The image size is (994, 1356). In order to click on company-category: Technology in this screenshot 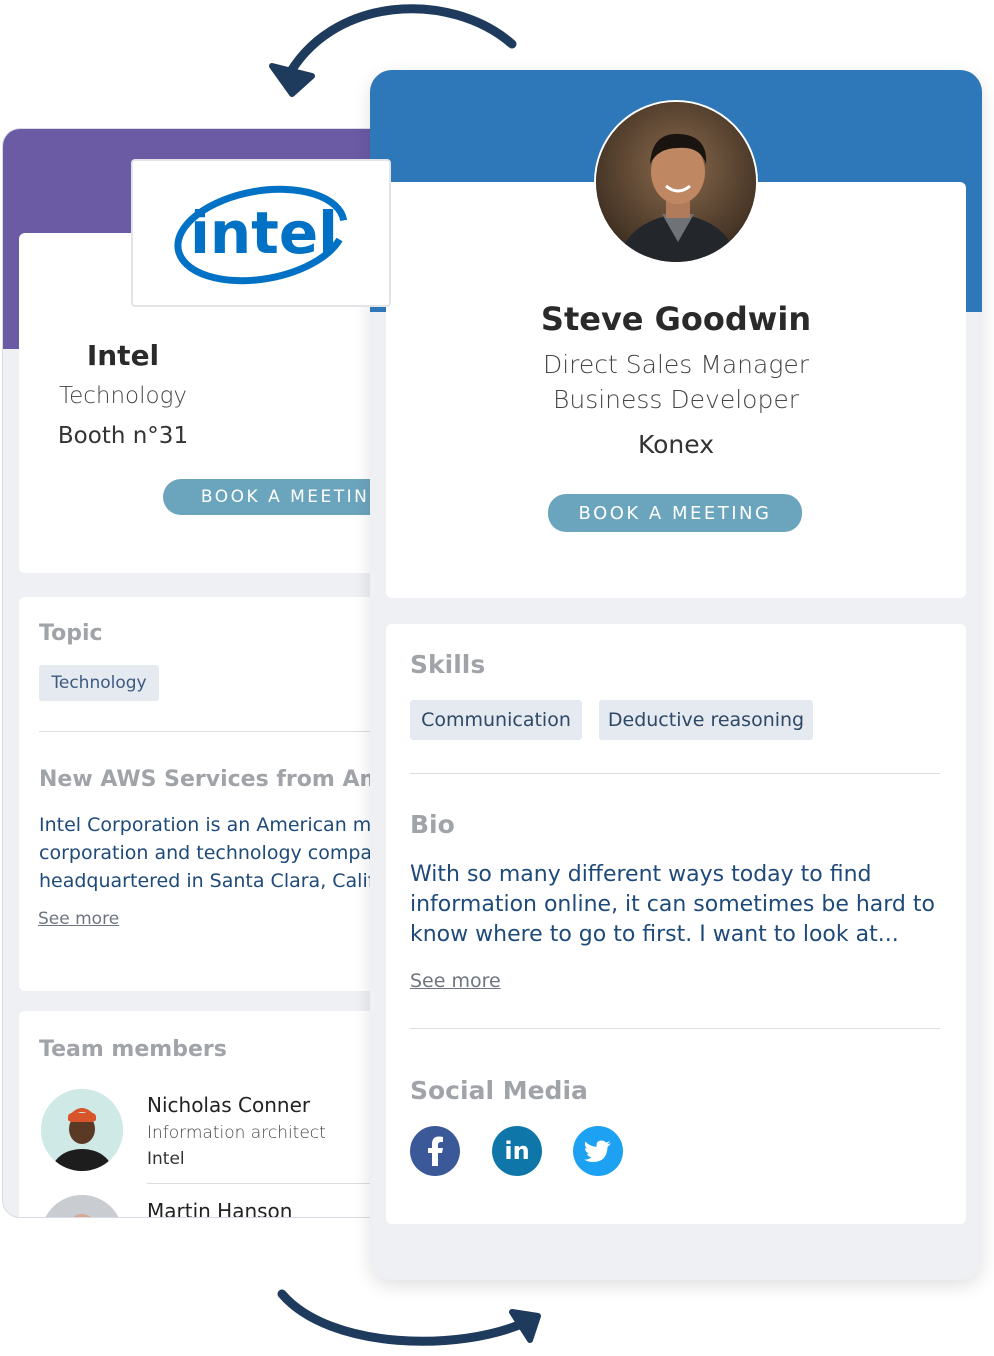, I will do `click(123, 396)`.